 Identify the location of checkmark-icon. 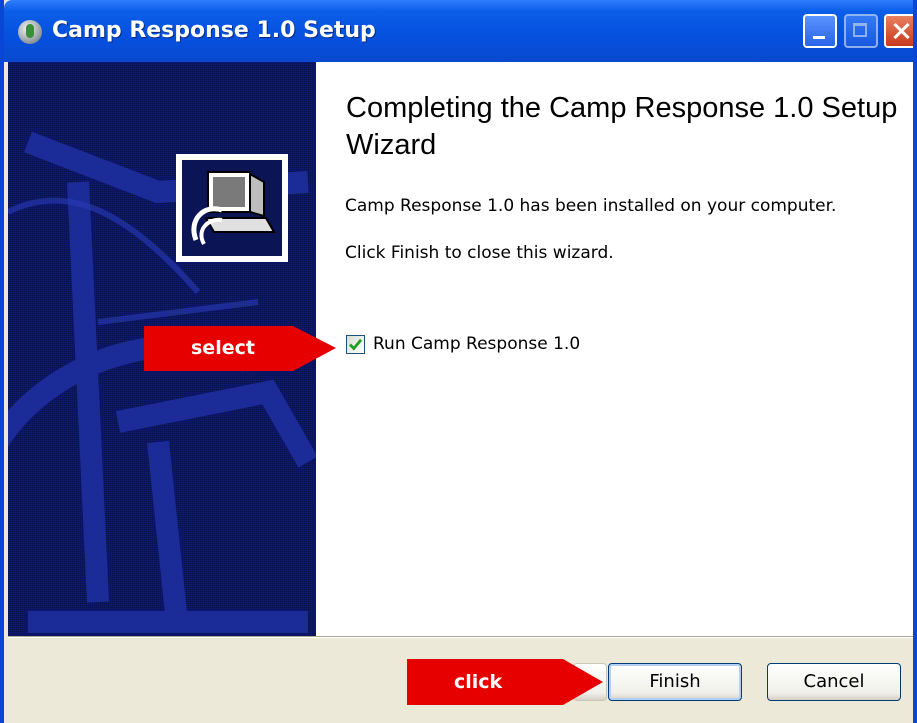
(355, 344).